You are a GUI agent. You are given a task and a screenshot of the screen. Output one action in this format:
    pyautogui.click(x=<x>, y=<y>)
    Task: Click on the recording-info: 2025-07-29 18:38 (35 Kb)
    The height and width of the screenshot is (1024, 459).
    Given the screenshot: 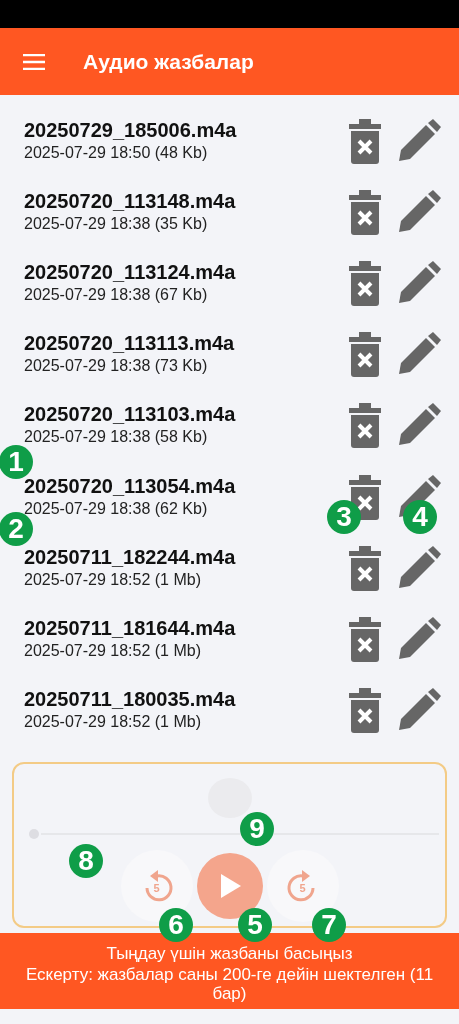 What is the action you would take?
    pyautogui.click(x=116, y=223)
    